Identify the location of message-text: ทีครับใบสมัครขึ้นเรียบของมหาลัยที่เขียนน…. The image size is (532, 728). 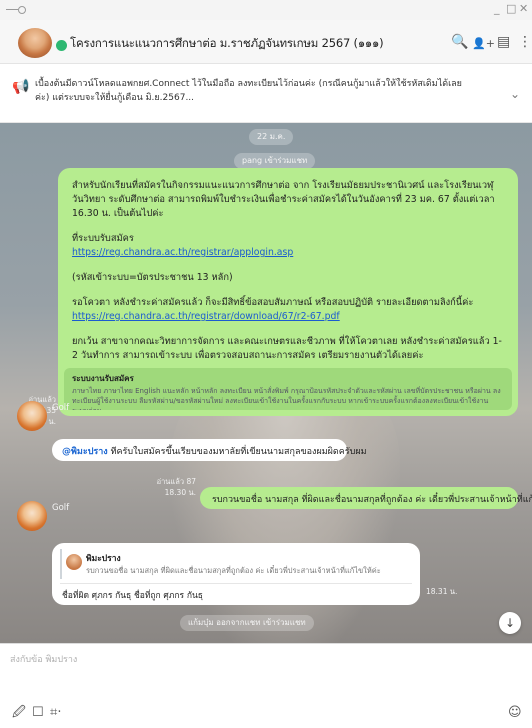
(237, 452).